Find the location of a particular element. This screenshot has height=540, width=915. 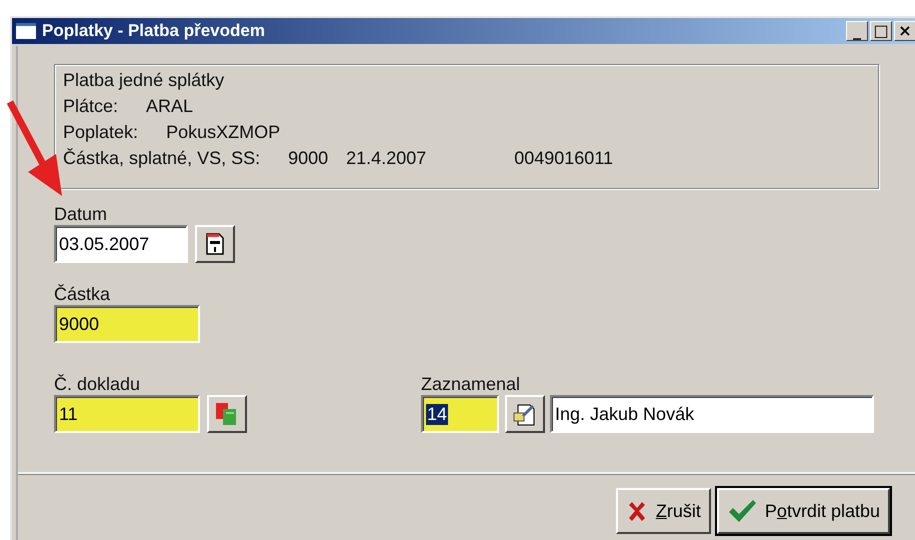

info-value: 21.4.2007 is located at coordinates (386, 158).